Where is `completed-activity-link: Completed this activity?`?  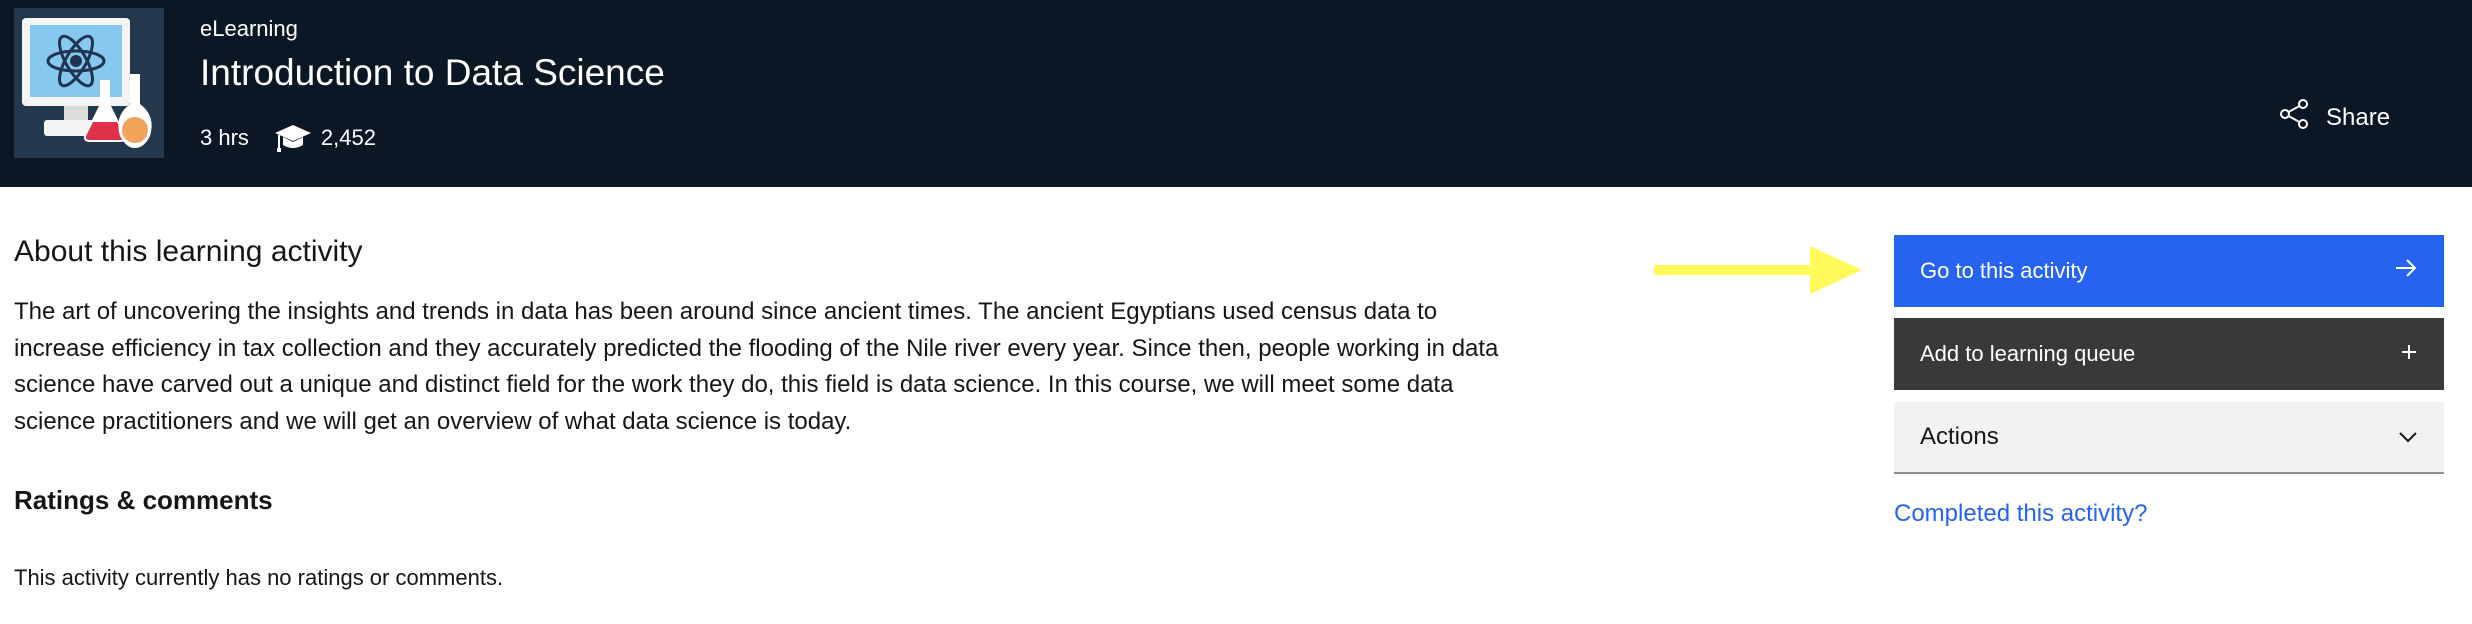
completed-activity-link: Completed this activity? is located at coordinates (2020, 514).